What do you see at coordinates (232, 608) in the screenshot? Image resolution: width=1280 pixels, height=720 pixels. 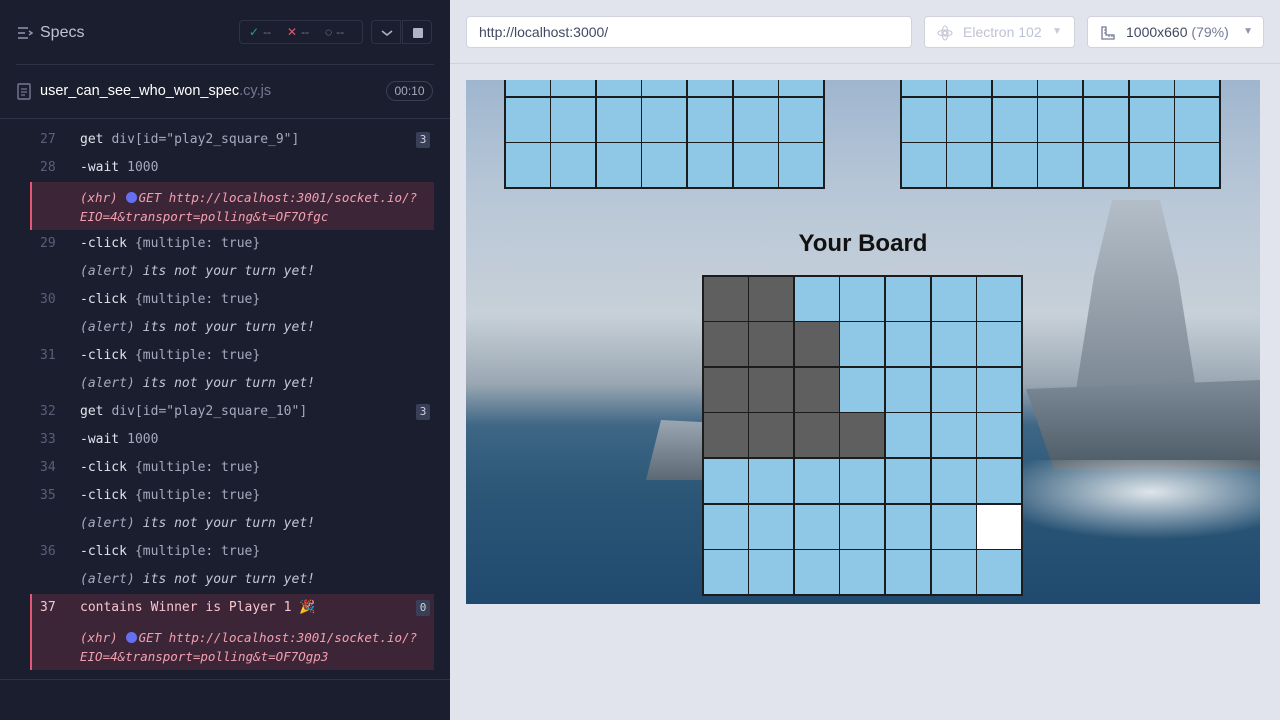 I see `command-log-entry: 37 contains Winner is Player 1 🎉 0` at bounding box center [232, 608].